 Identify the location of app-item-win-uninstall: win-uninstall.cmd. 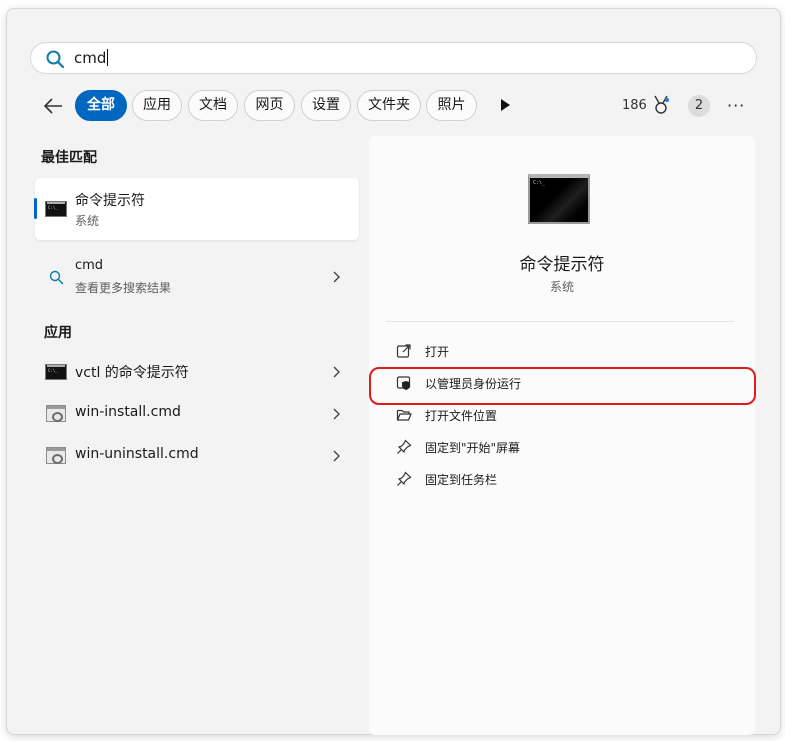
(197, 456).